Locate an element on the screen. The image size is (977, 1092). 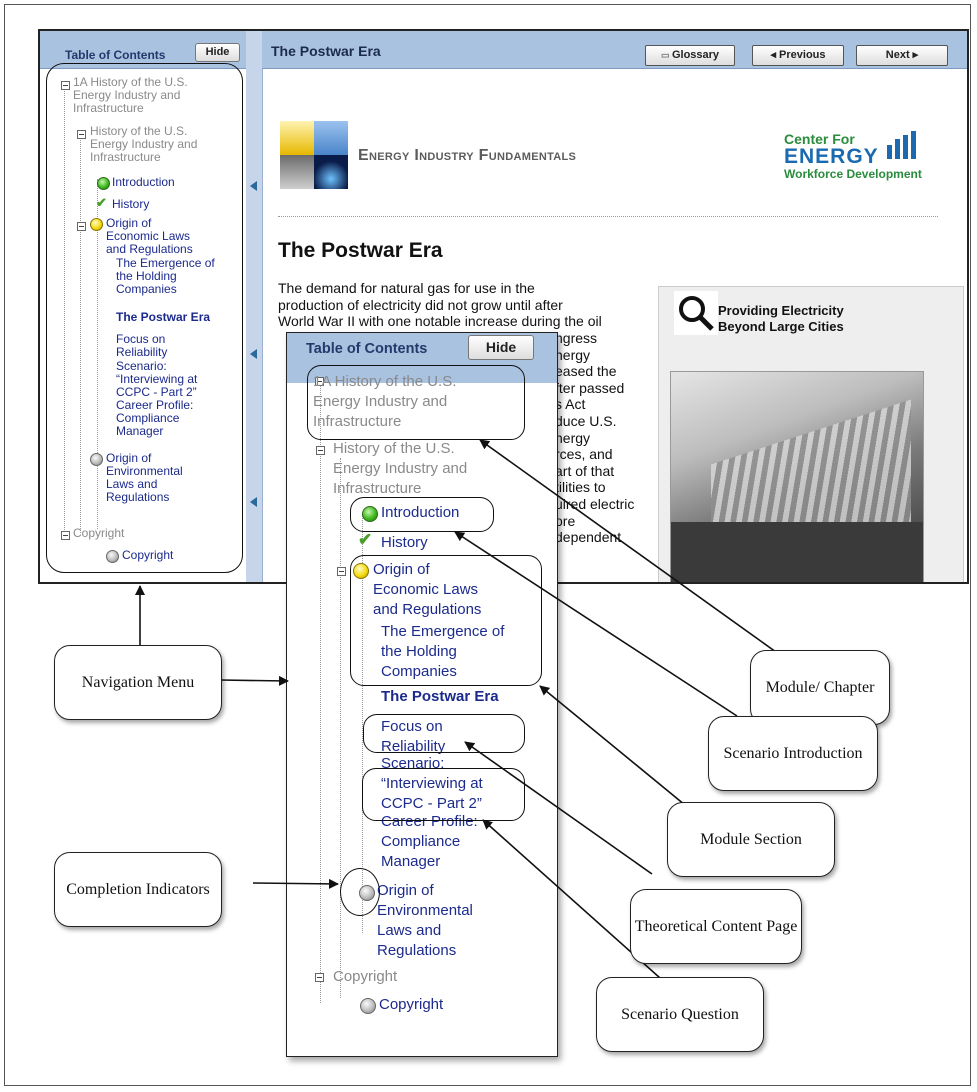
arrow-completion is located at coordinates (295, 883).